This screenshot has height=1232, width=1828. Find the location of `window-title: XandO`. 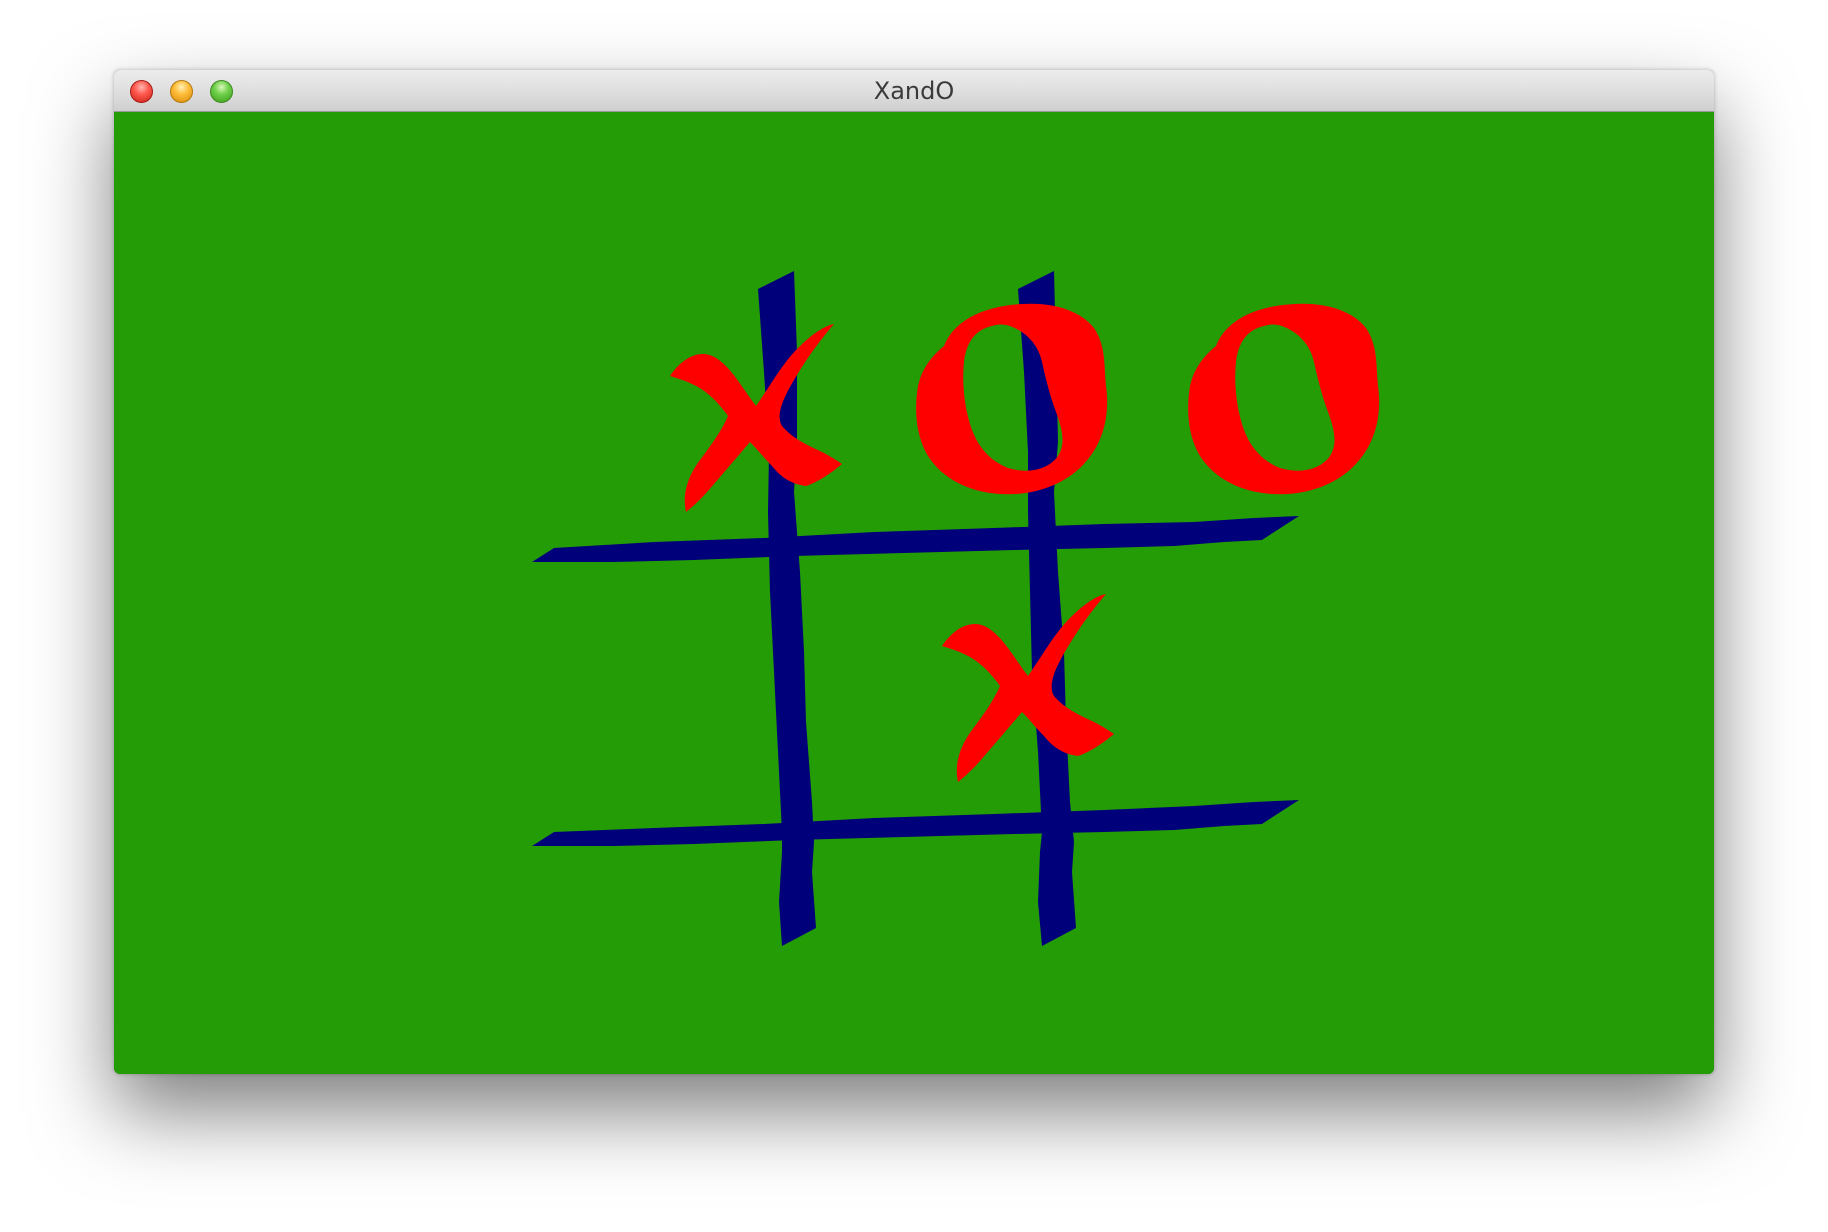

window-title: XandO is located at coordinates (914, 91).